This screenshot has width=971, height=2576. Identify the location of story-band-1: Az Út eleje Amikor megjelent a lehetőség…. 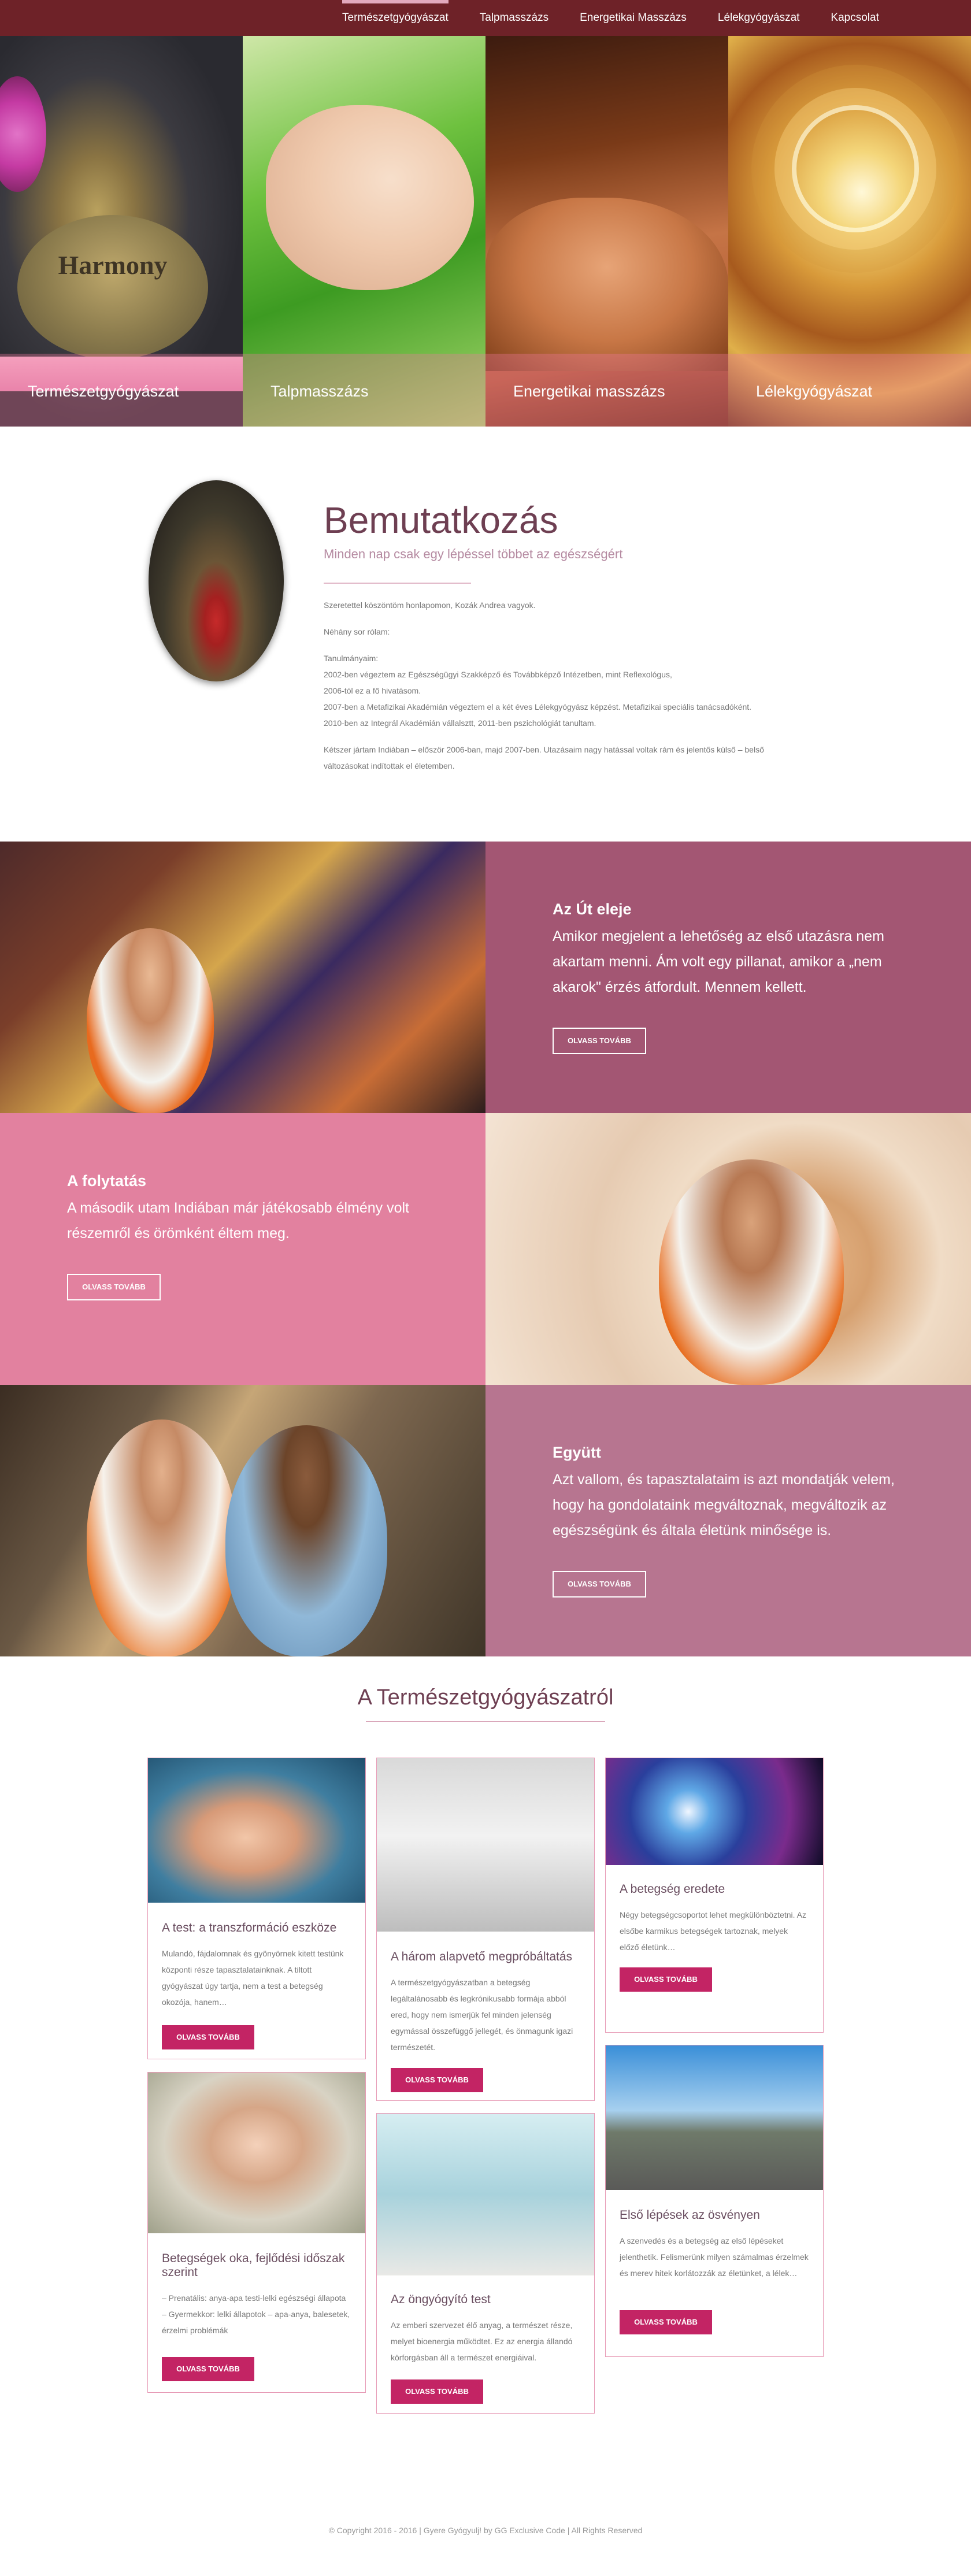
(485, 977).